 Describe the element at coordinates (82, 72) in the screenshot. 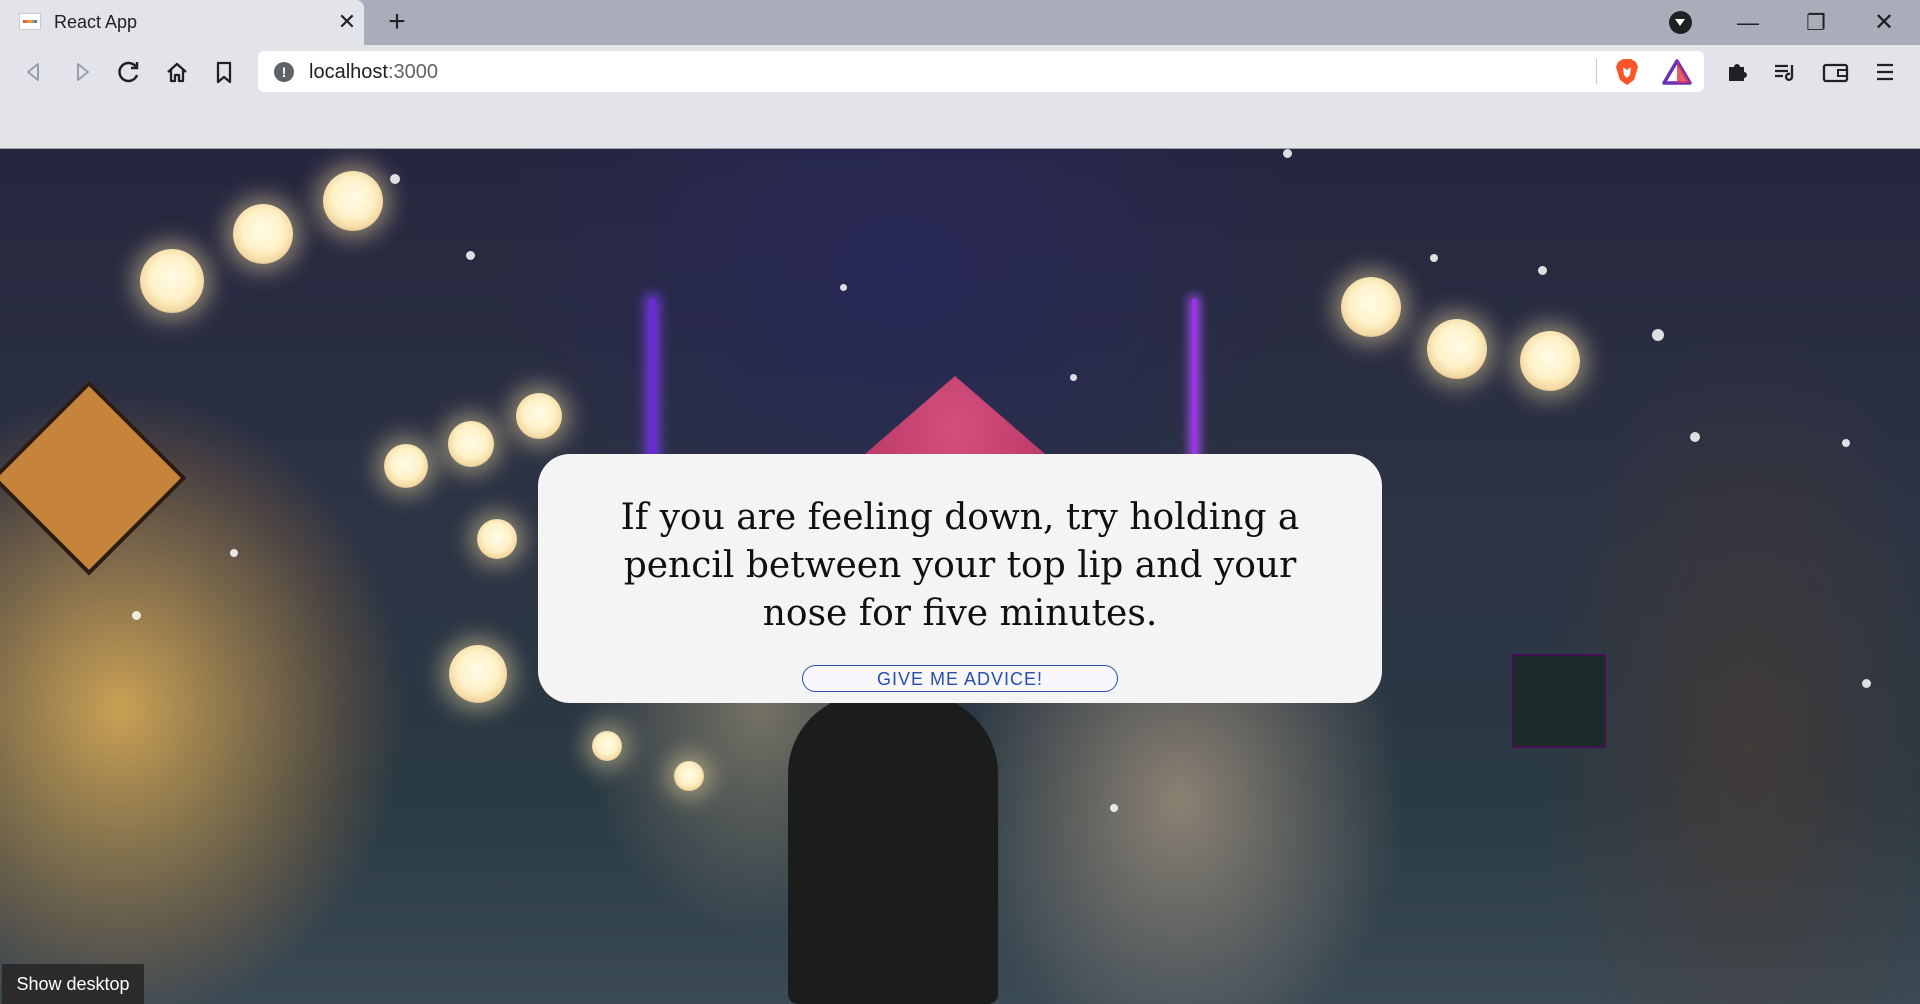

I see `forward-icon` at that location.